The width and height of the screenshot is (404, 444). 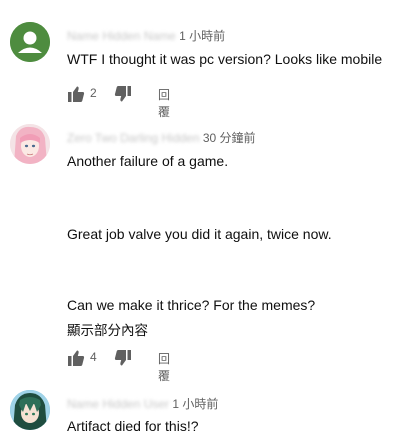 I want to click on comment-text: Artifact died for this!?, so click(x=133, y=426).